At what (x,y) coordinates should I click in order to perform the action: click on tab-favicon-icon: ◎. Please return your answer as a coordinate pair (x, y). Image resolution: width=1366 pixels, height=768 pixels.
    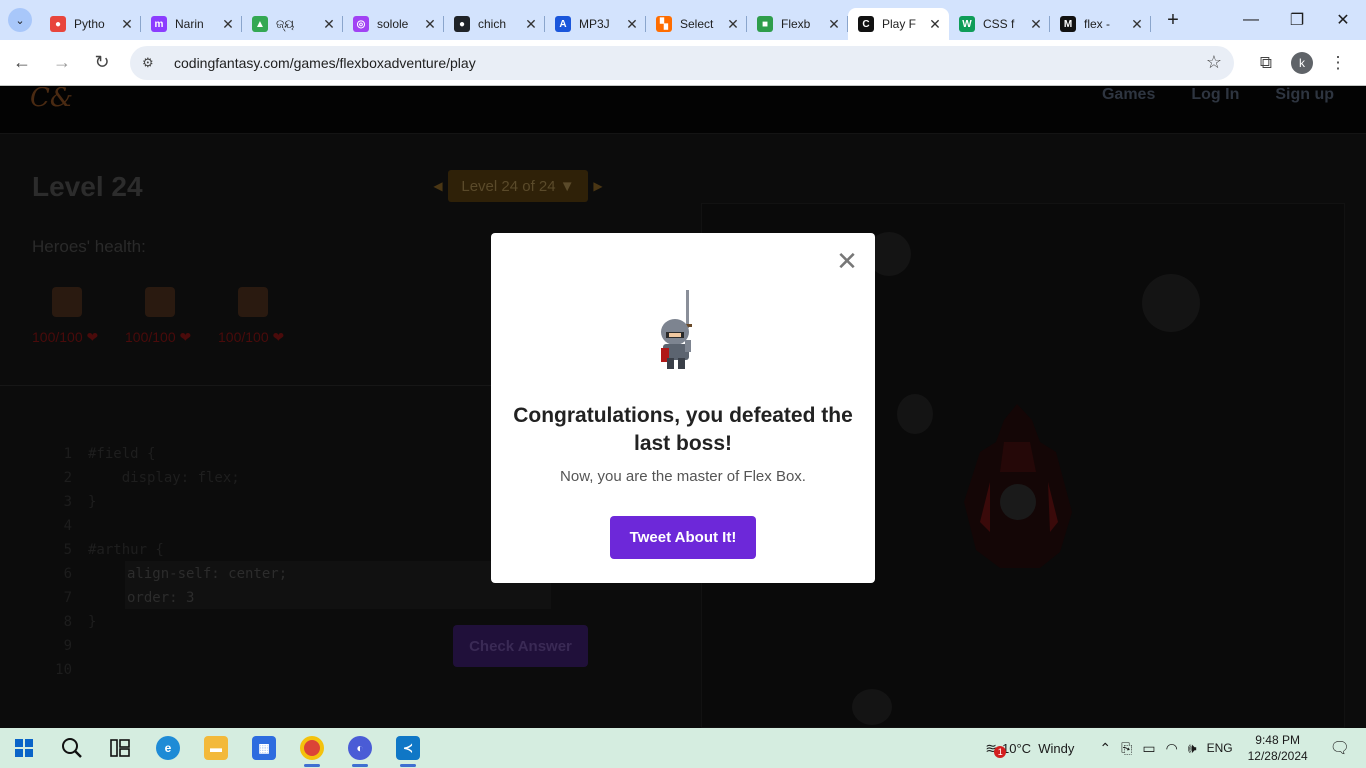
    Looking at the image, I should click on (361, 24).